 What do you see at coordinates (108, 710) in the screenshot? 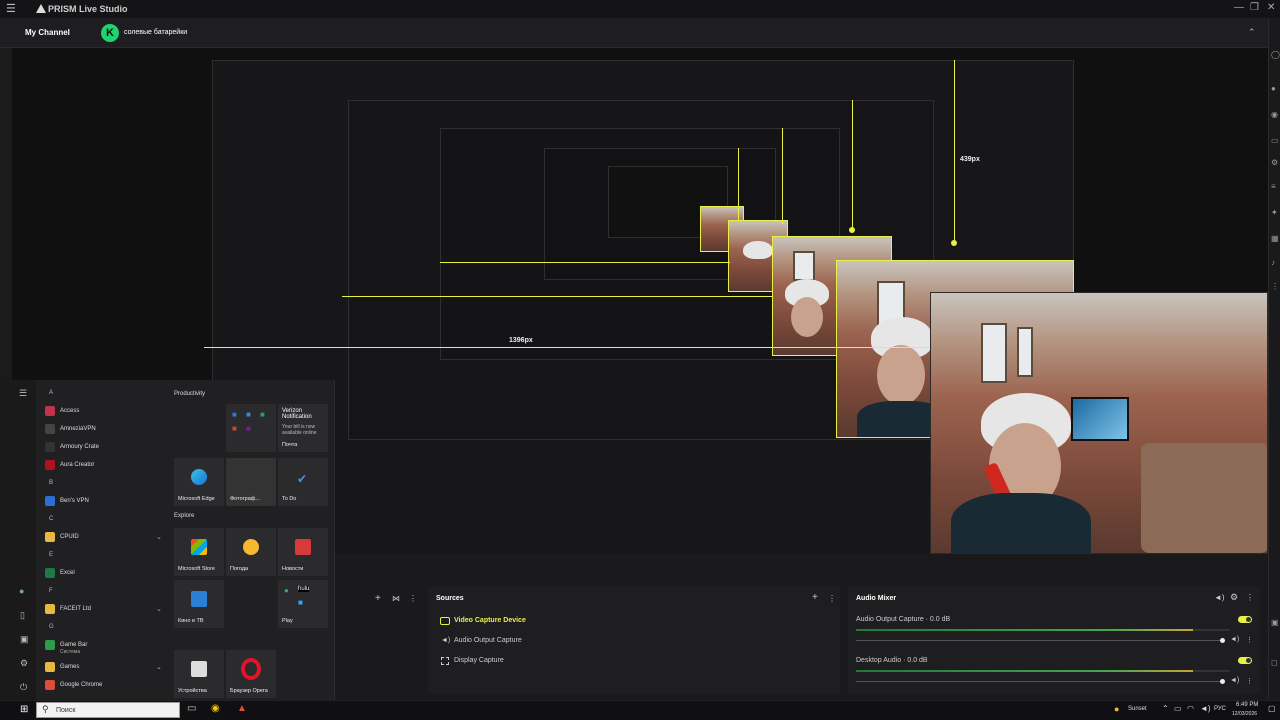
I see `taskbar-search: ⚲ Поиск` at bounding box center [108, 710].